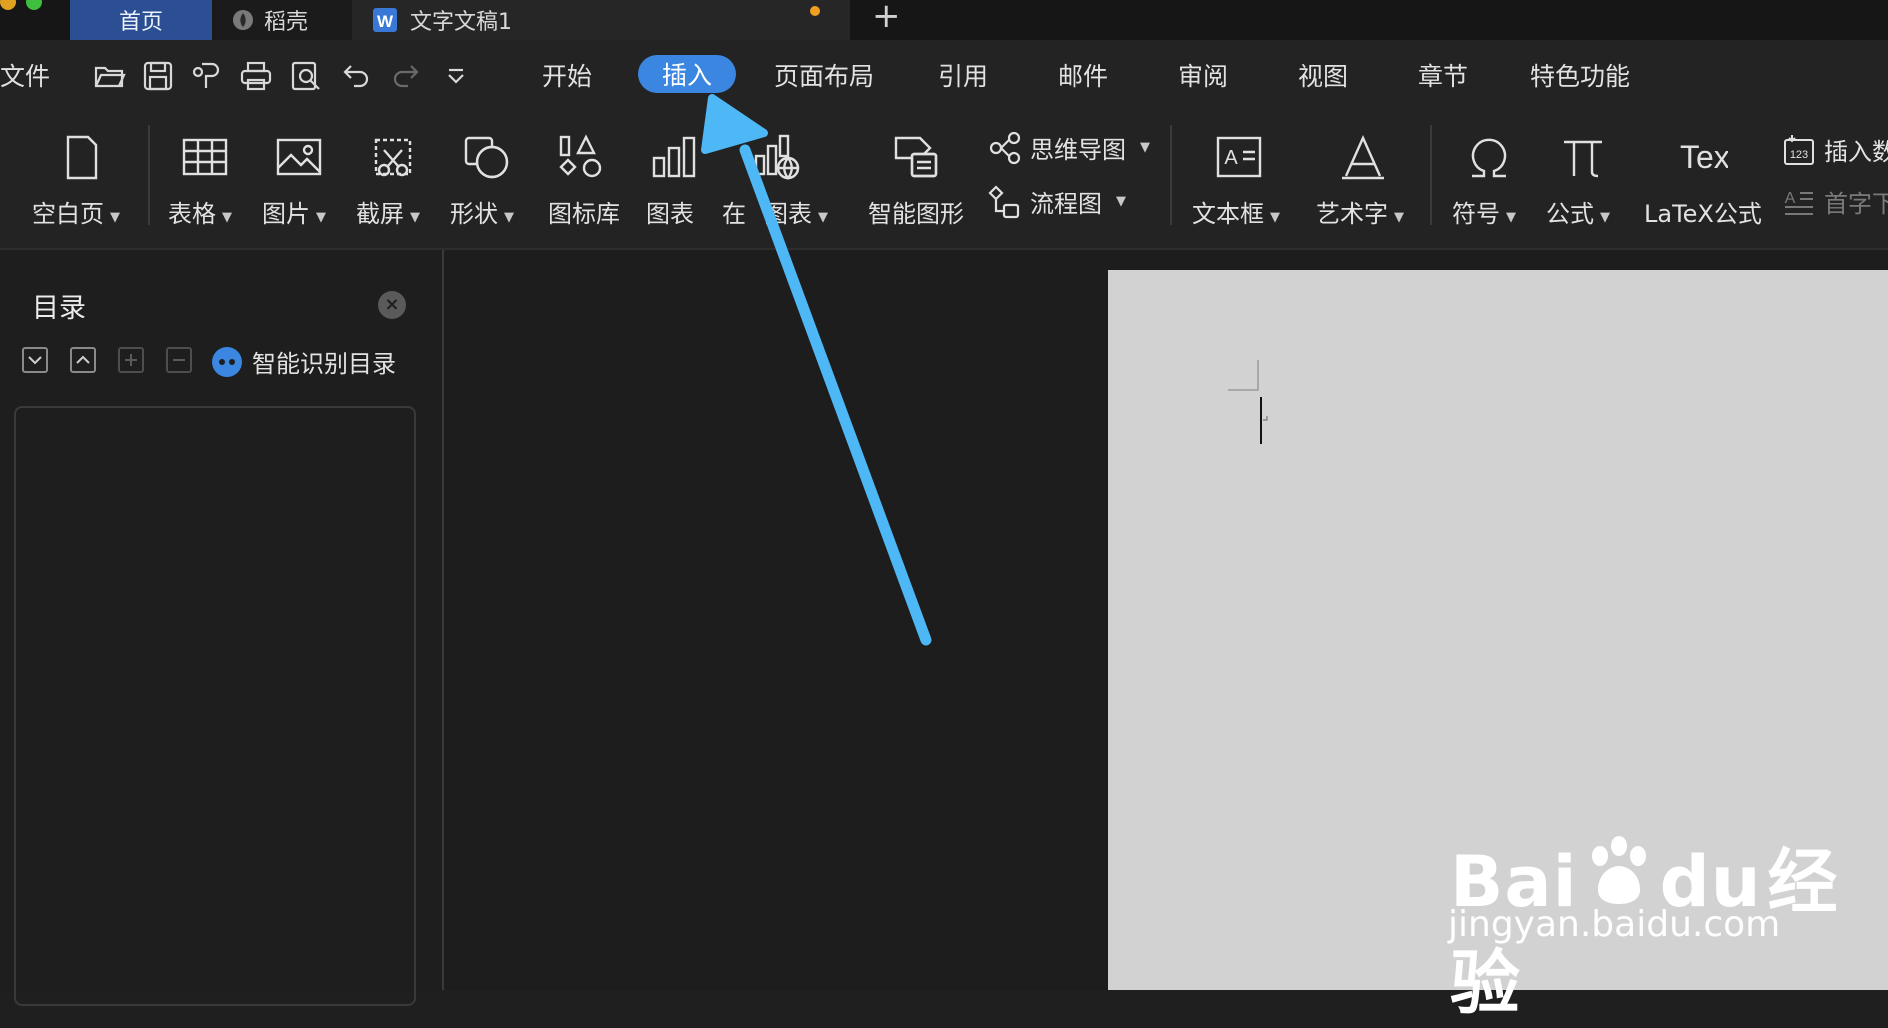  What do you see at coordinates (1619, 873) in the screenshot?
I see `paw-icon` at bounding box center [1619, 873].